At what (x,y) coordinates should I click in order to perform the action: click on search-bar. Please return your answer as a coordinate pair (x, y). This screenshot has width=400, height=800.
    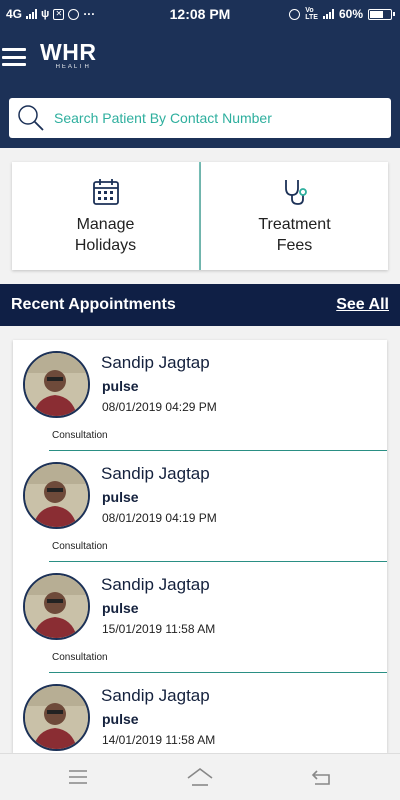
    Looking at the image, I should click on (200, 118).